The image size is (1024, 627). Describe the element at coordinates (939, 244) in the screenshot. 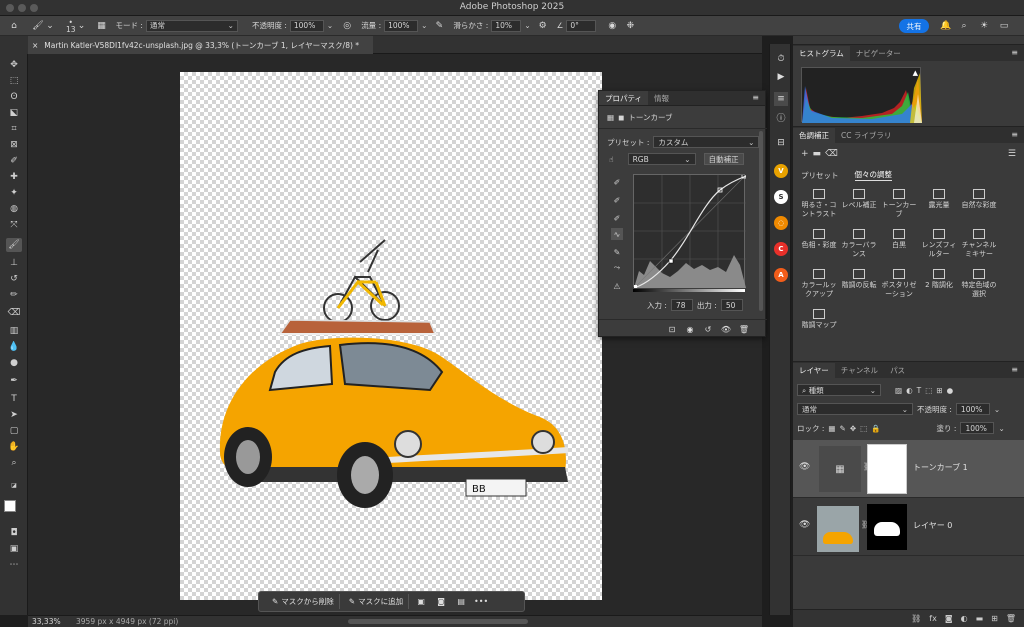

I see `adjustment-item: レンズフィルター` at that location.